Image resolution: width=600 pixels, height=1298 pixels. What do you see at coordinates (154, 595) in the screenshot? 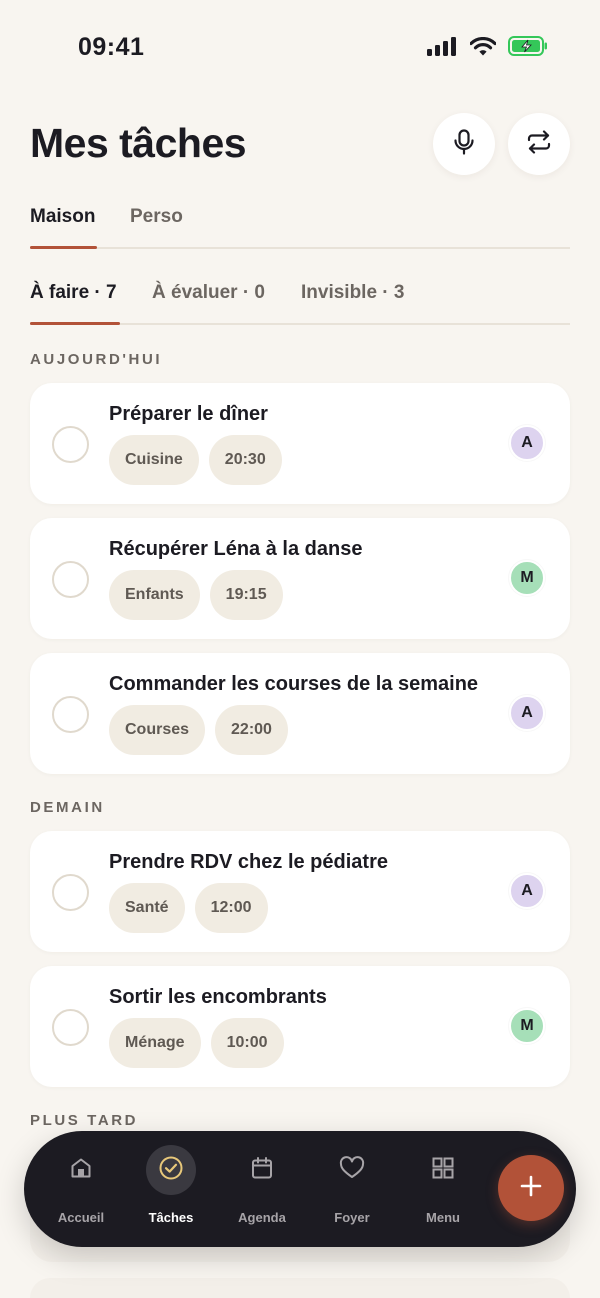
I see `category-chip: Enfants` at bounding box center [154, 595].